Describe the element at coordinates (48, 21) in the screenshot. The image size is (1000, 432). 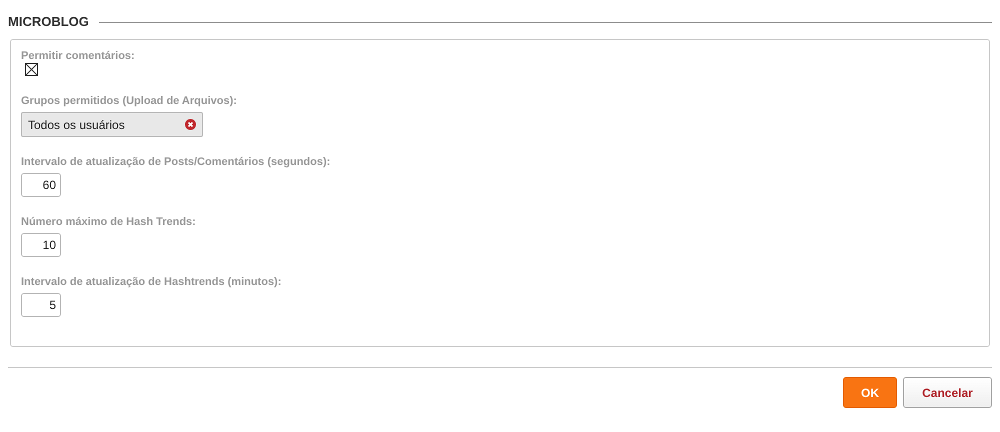
I see `section-title: MICROBLOG` at that location.